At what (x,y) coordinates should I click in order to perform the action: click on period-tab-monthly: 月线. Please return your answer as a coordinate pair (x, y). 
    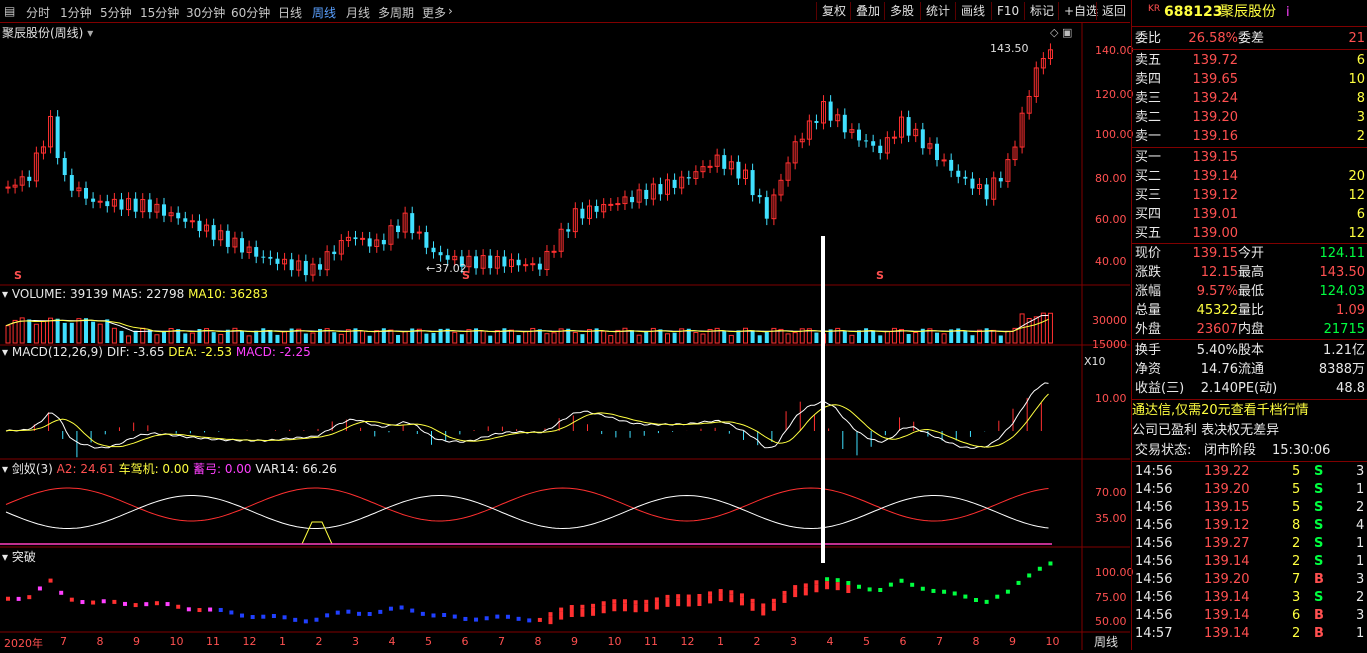
    Looking at the image, I should click on (358, 12).